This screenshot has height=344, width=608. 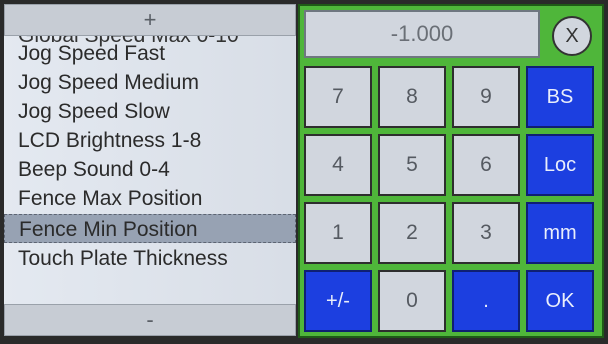 What do you see at coordinates (412, 165) in the screenshot?
I see `key-5: 5` at bounding box center [412, 165].